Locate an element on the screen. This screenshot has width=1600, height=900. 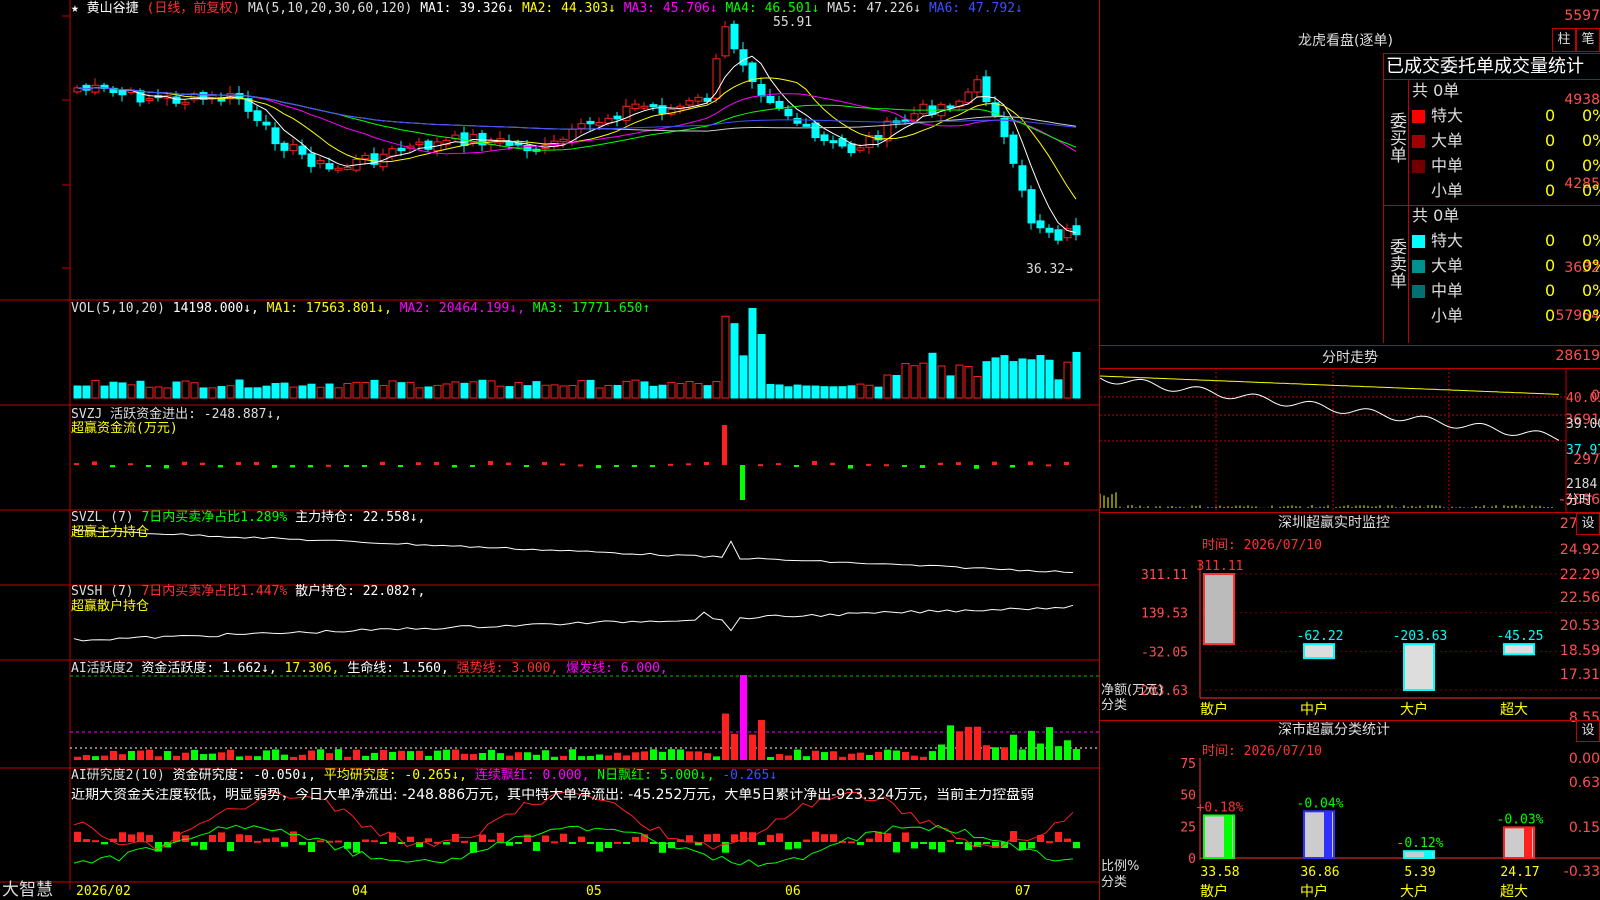
buy-total: 共 0单 is located at coordinates (1436, 90).